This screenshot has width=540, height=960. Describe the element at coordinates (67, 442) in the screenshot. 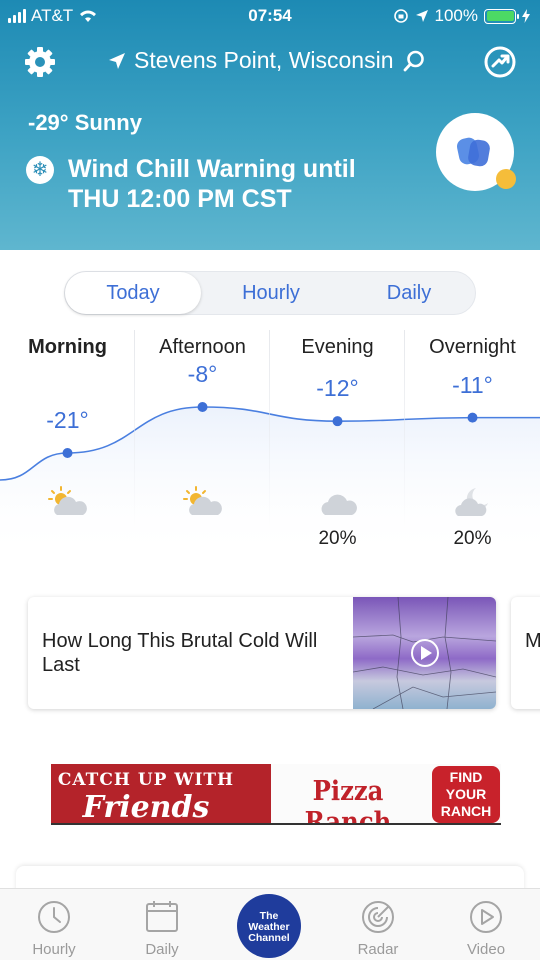

I see `period-morning: Morning -21°` at that location.